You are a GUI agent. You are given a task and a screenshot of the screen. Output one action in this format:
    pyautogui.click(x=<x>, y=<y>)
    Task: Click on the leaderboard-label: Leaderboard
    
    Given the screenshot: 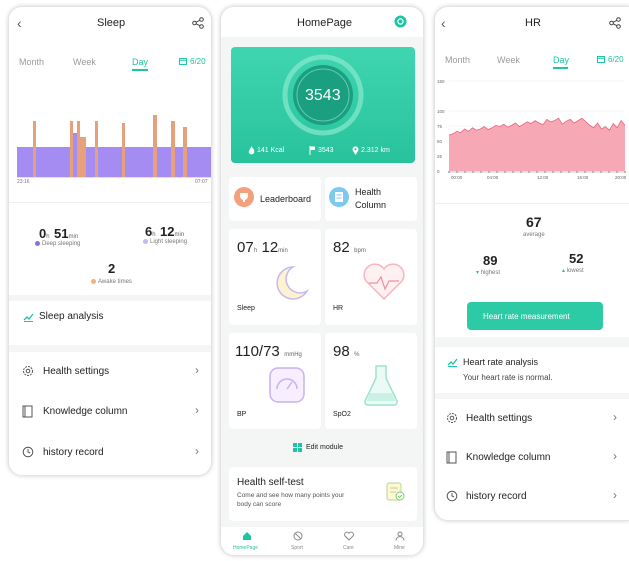 What is the action you would take?
    pyautogui.click(x=285, y=199)
    